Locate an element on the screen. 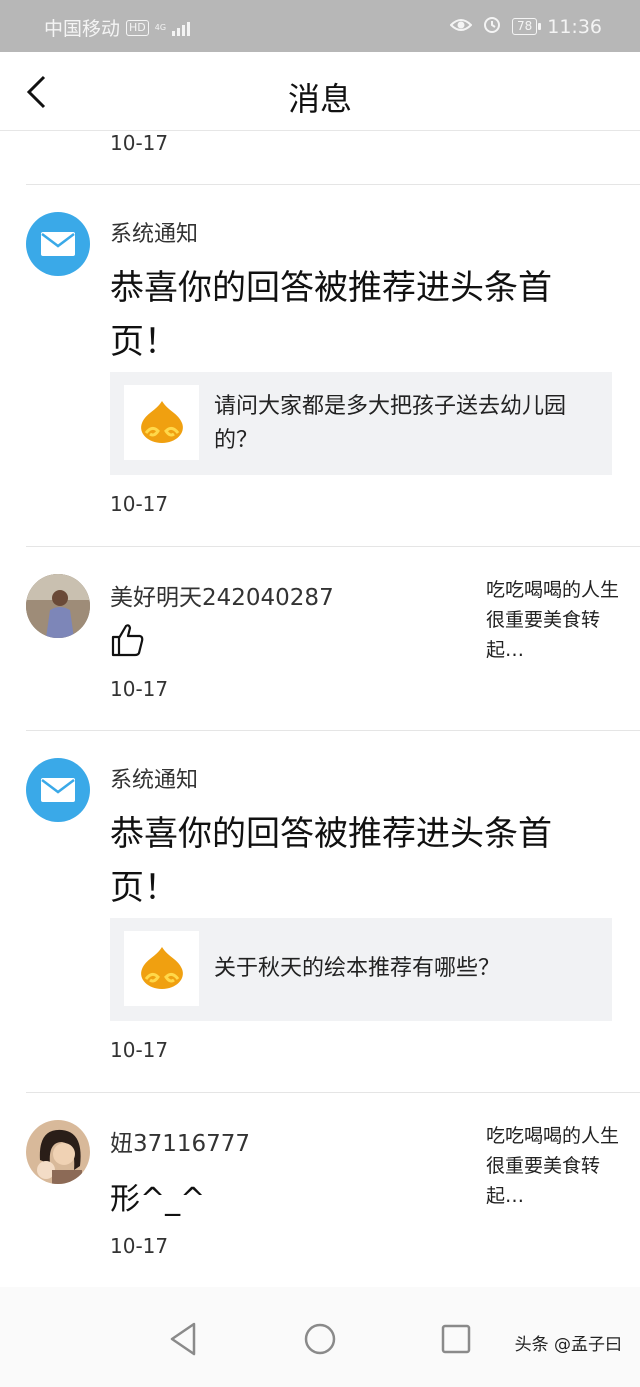 This screenshot has width=640, height=1387. clock-time: 11:36 is located at coordinates (574, 26).